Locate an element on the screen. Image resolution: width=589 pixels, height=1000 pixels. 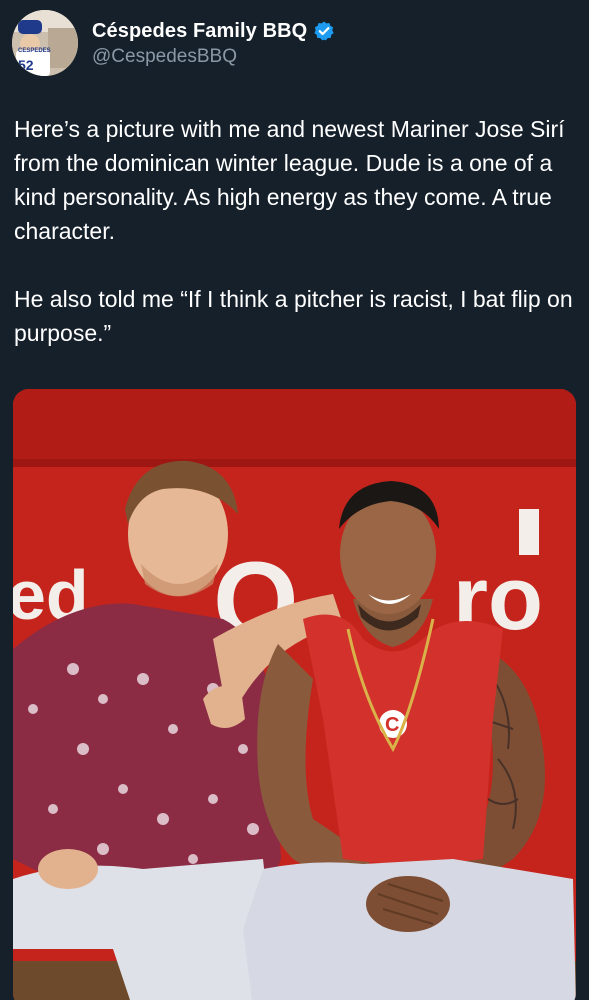
author-display-name: Céspedes Family BBQ is located at coordinates (199, 31).